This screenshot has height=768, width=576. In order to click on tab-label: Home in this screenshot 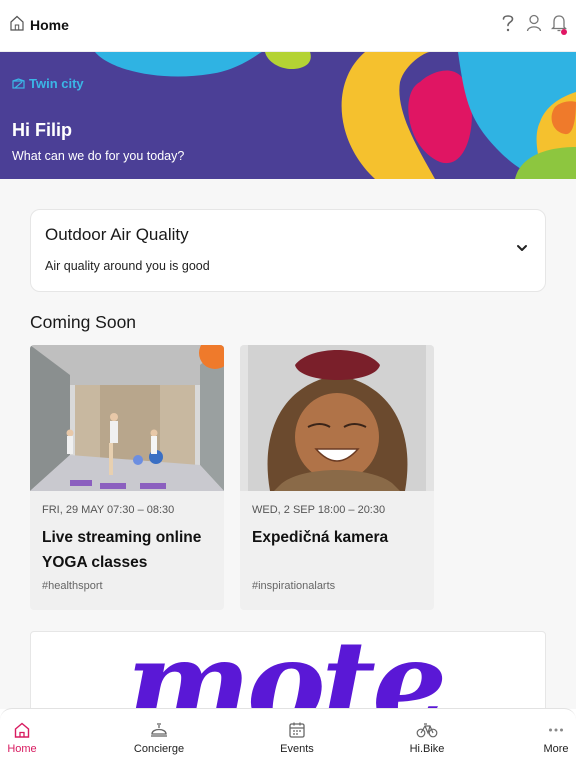, I will do `click(22, 749)`.